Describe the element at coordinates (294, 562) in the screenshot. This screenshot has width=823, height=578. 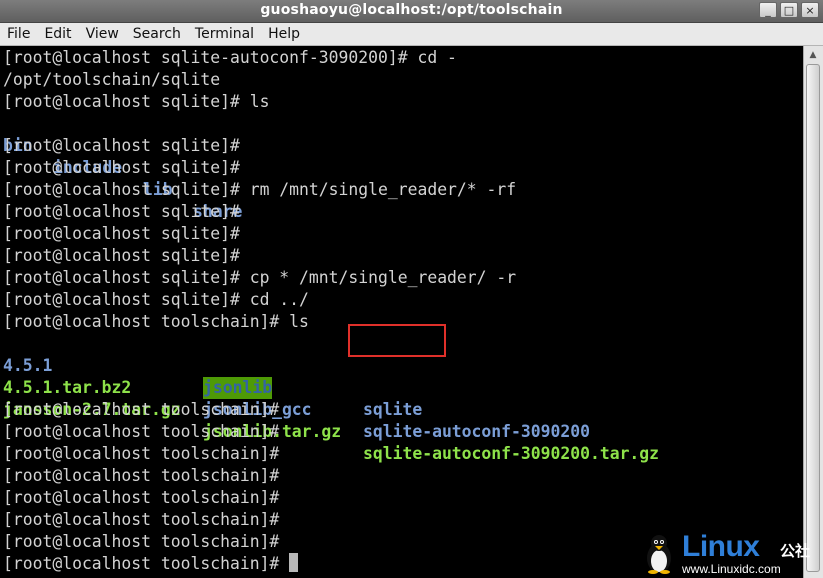
I see `text-cursor` at that location.